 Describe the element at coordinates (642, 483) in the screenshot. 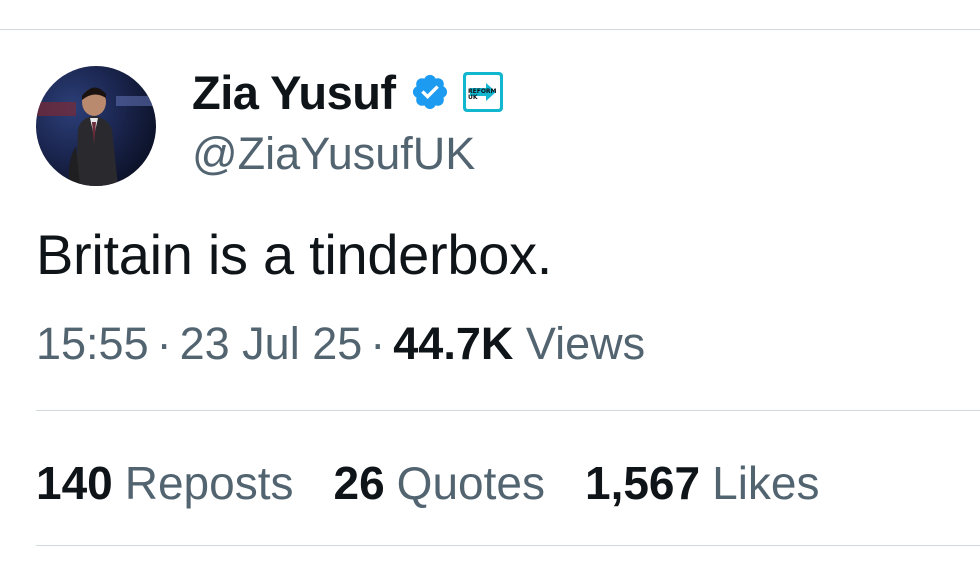

I see `likes-count: 1,567` at that location.